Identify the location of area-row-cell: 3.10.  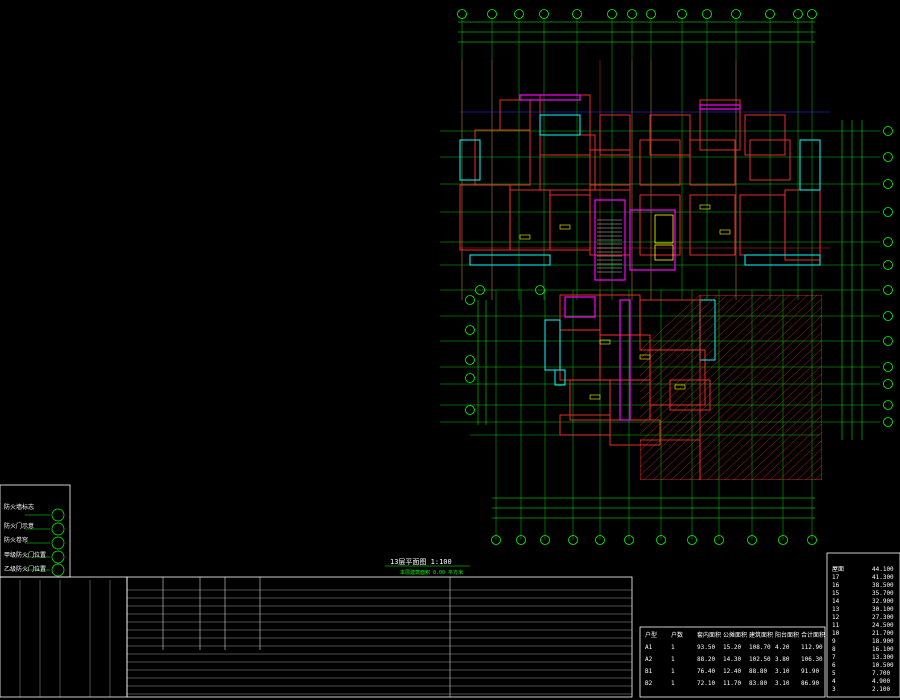
(782, 671).